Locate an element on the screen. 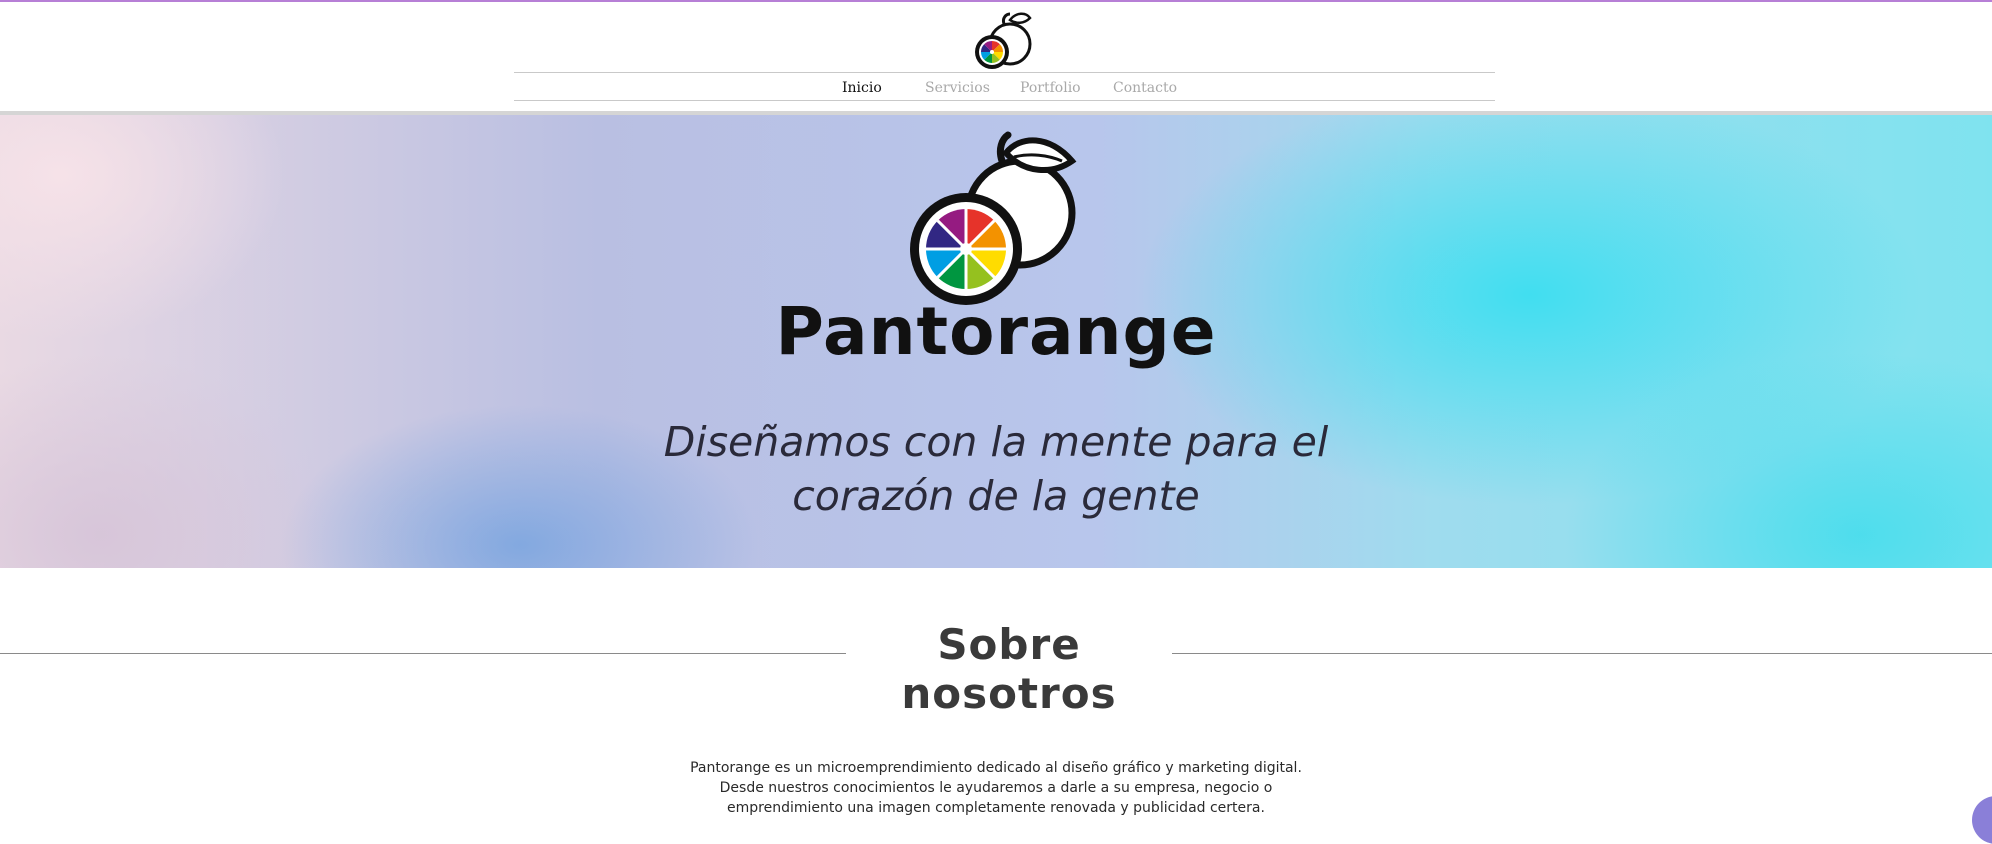 The height and width of the screenshot is (844, 1992). about-divider-left is located at coordinates (423, 653).